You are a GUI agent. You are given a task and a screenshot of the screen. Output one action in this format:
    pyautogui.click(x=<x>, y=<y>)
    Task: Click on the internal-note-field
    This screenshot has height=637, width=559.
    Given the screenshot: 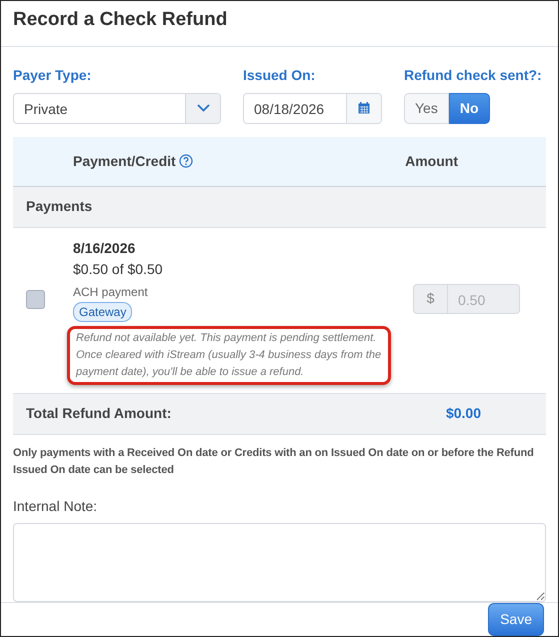 What is the action you would take?
    pyautogui.click(x=279, y=562)
    